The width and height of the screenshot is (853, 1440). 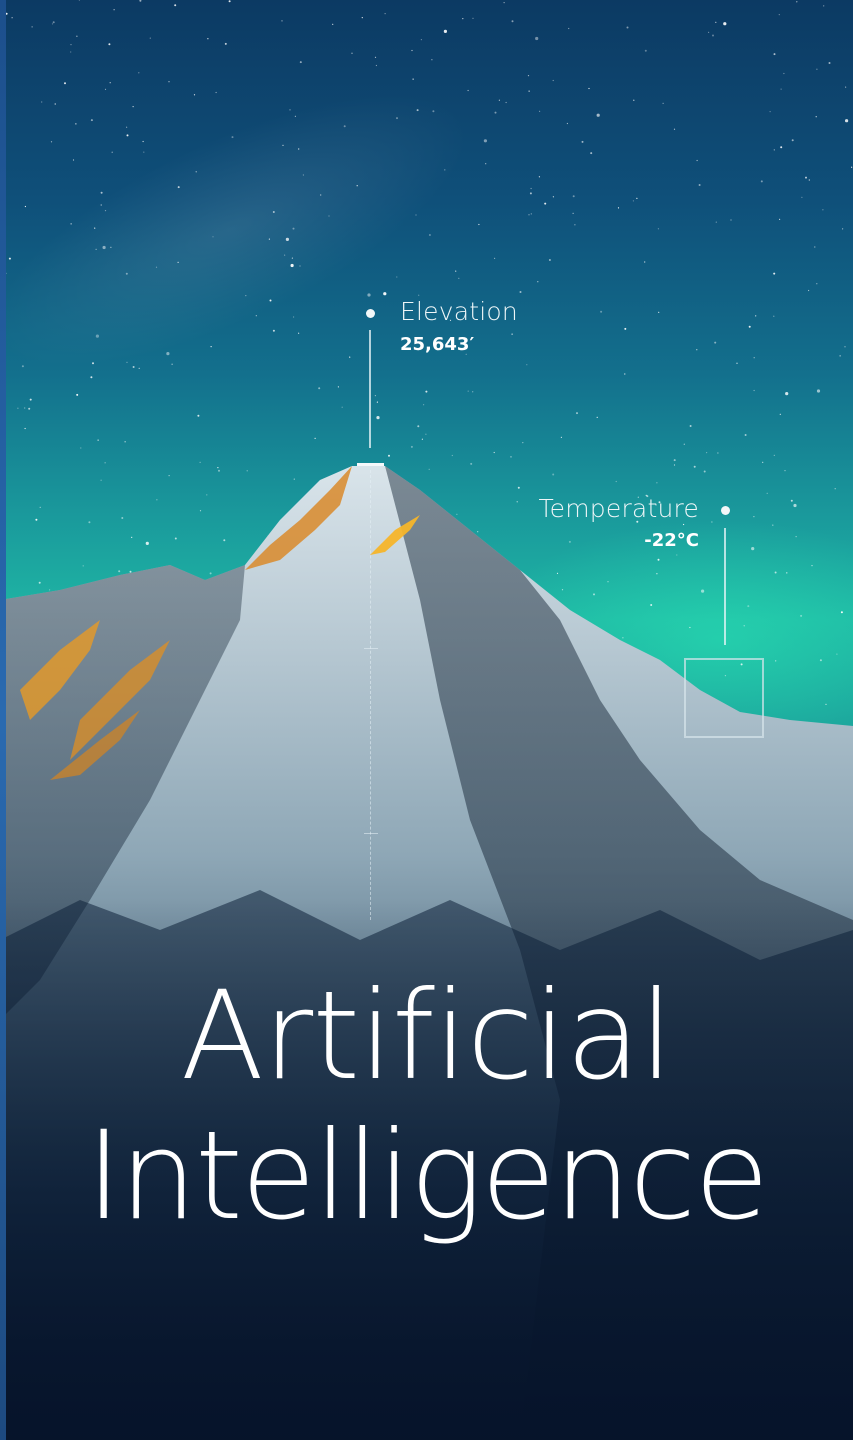 What do you see at coordinates (618, 508) in the screenshot?
I see `temperature-label: Temperature` at bounding box center [618, 508].